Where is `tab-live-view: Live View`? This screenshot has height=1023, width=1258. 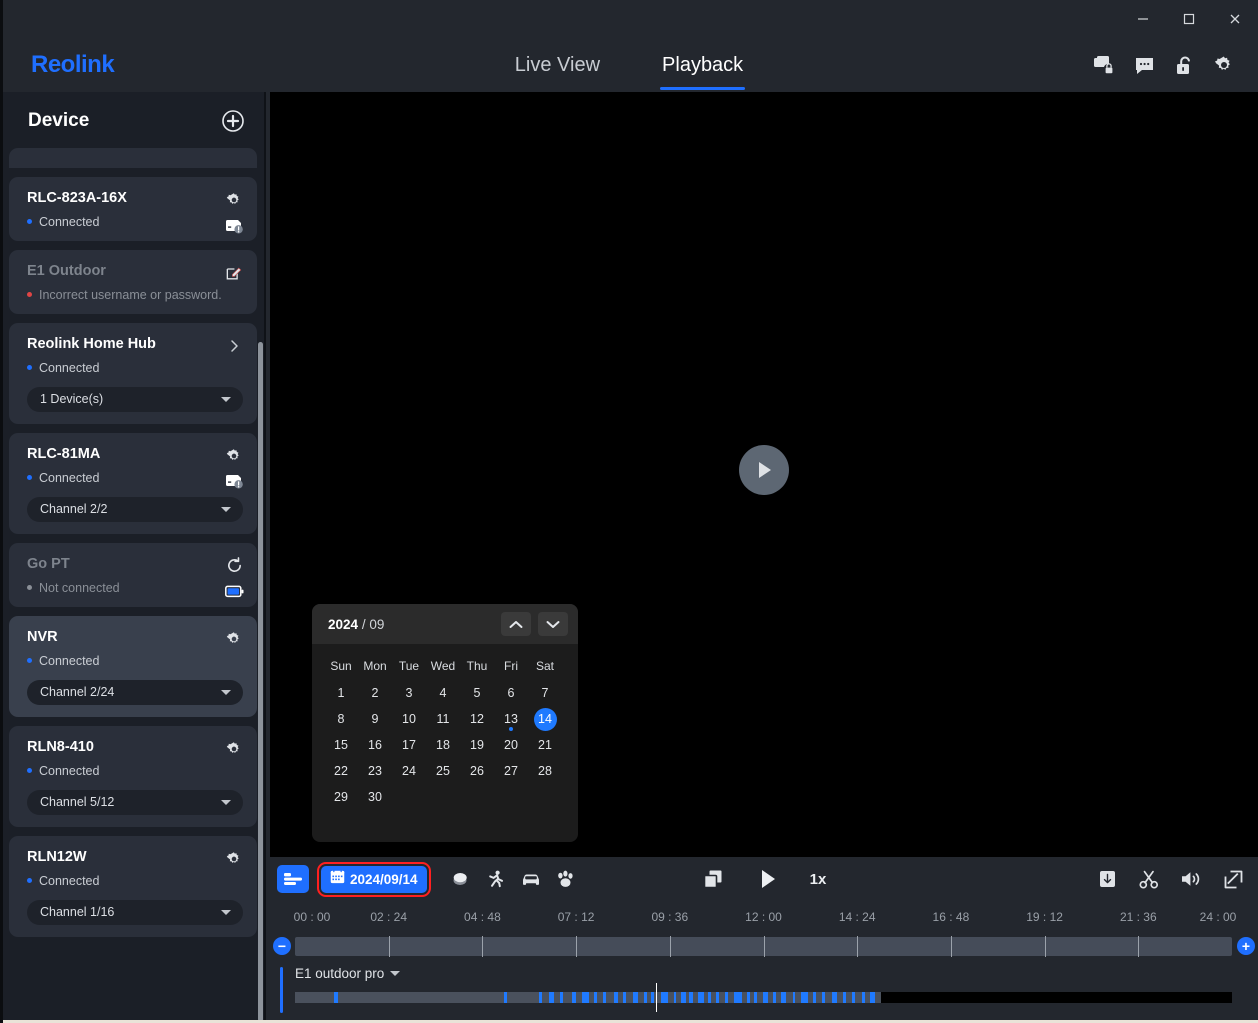 tab-live-view: Live View is located at coordinates (557, 65).